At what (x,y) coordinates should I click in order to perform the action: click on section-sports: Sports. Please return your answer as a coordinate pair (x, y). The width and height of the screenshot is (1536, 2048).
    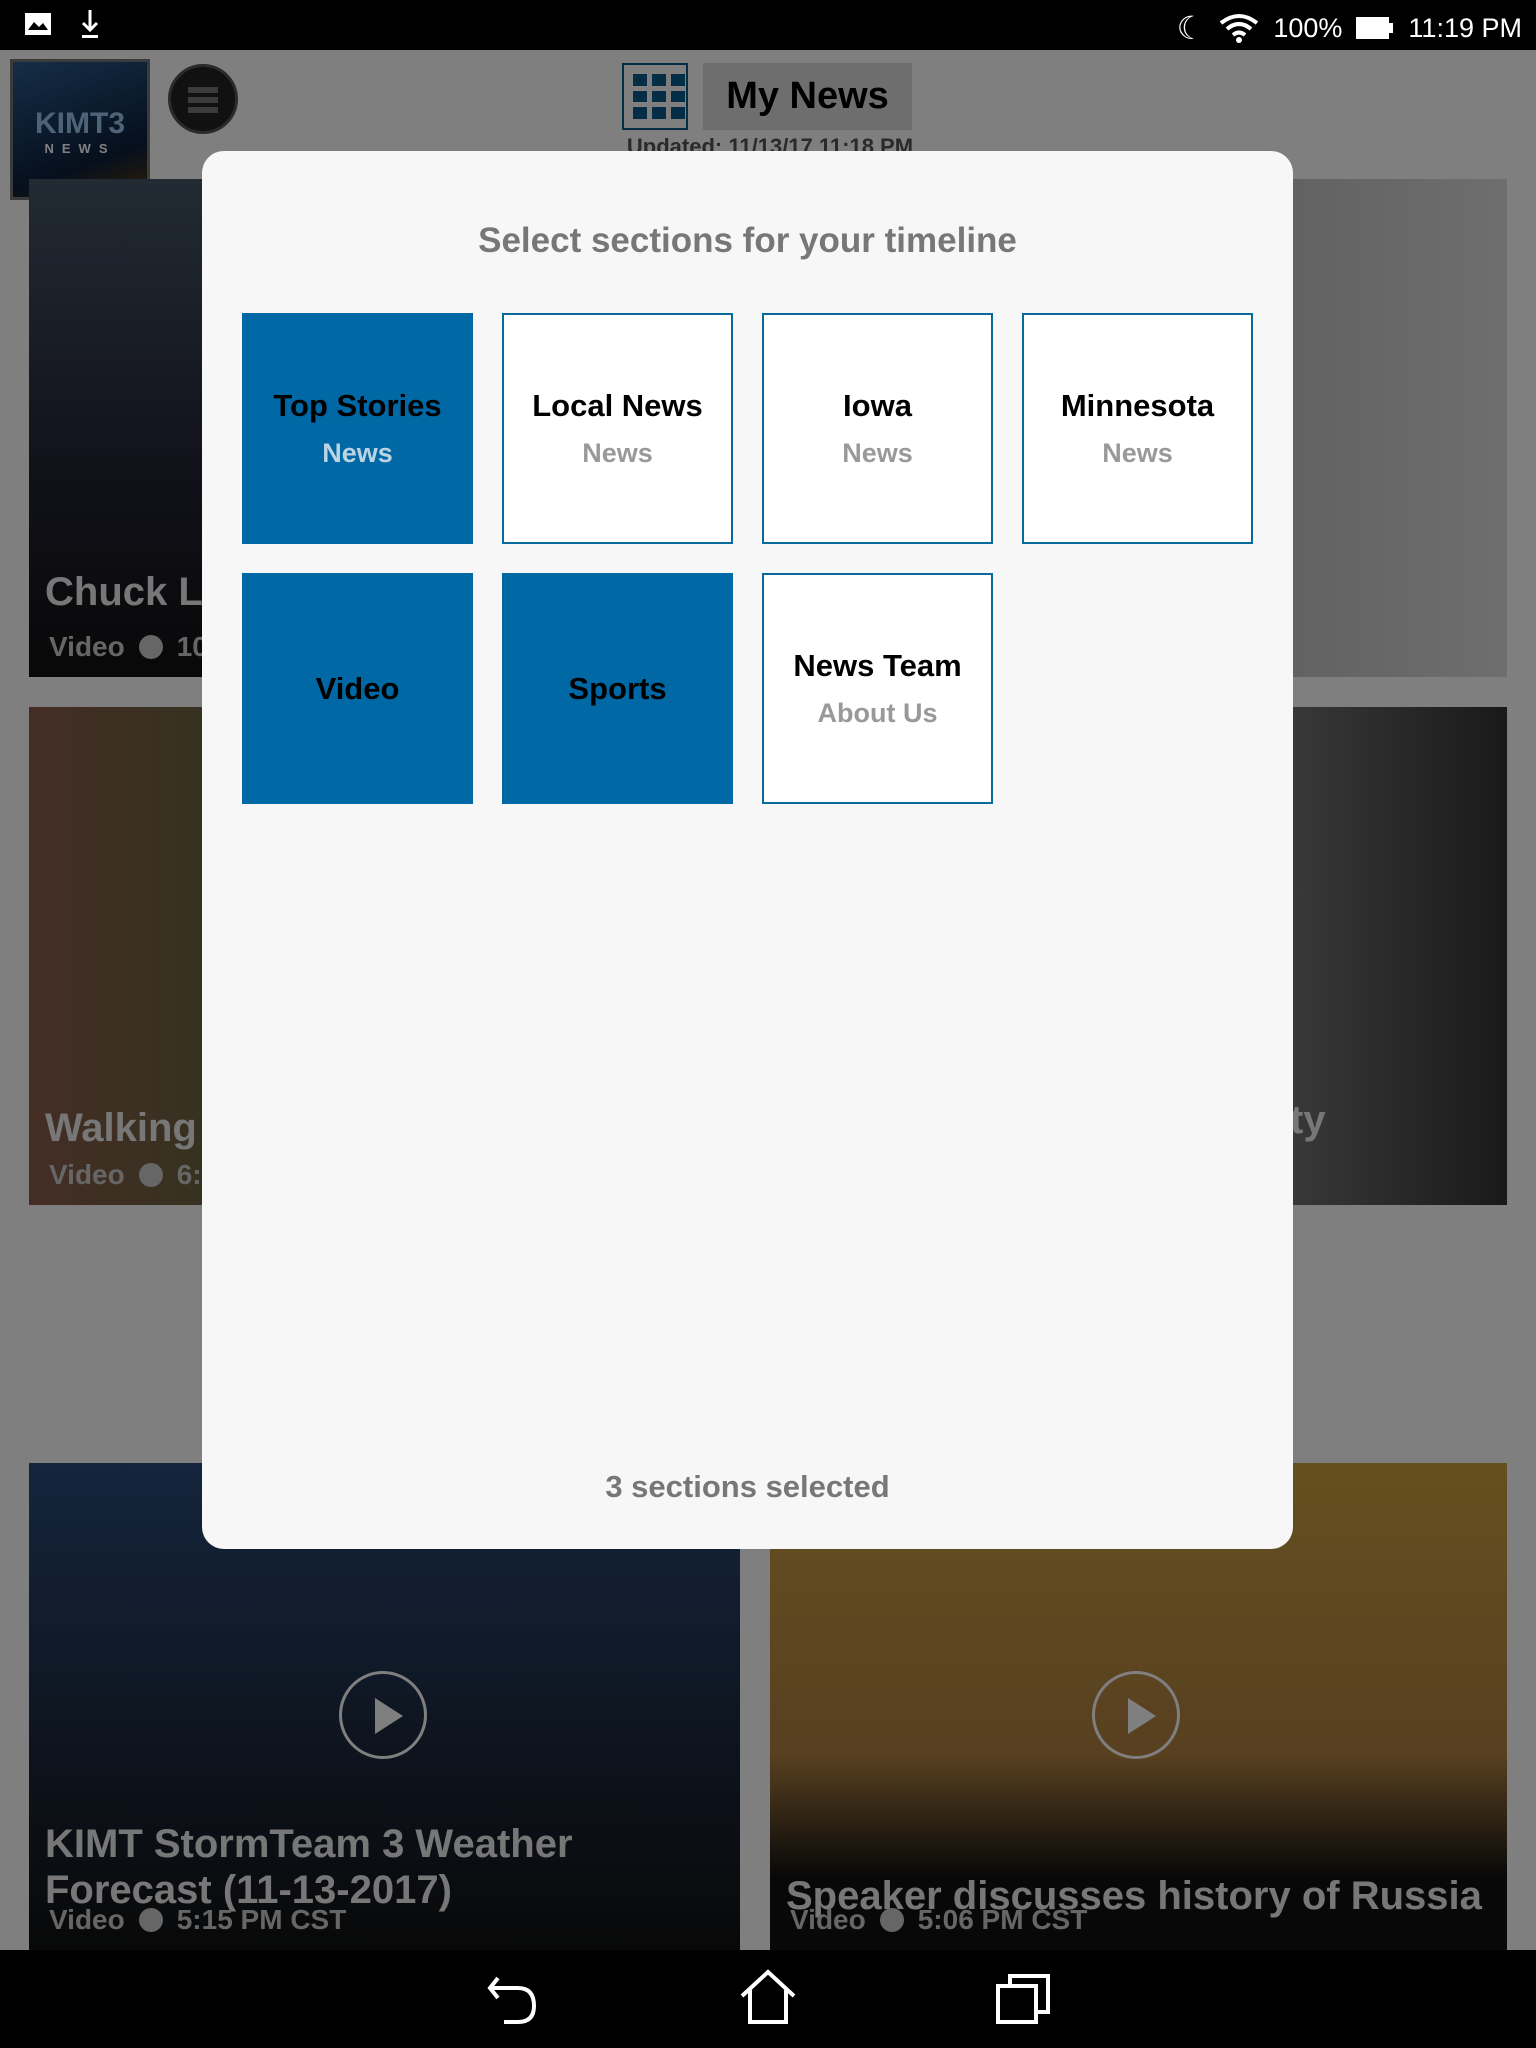
    Looking at the image, I should click on (617, 688).